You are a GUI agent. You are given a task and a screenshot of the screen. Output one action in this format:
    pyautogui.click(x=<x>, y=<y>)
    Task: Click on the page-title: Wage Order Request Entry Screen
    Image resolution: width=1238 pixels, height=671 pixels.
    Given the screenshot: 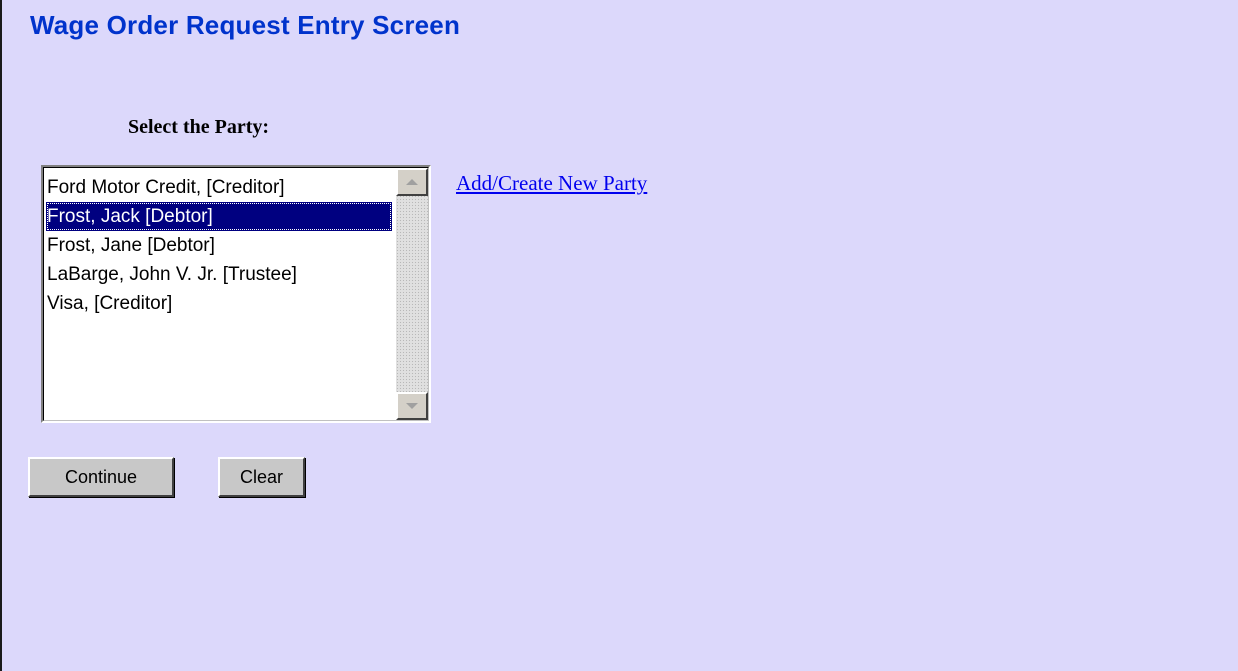 What is the action you would take?
    pyautogui.click(x=245, y=25)
    